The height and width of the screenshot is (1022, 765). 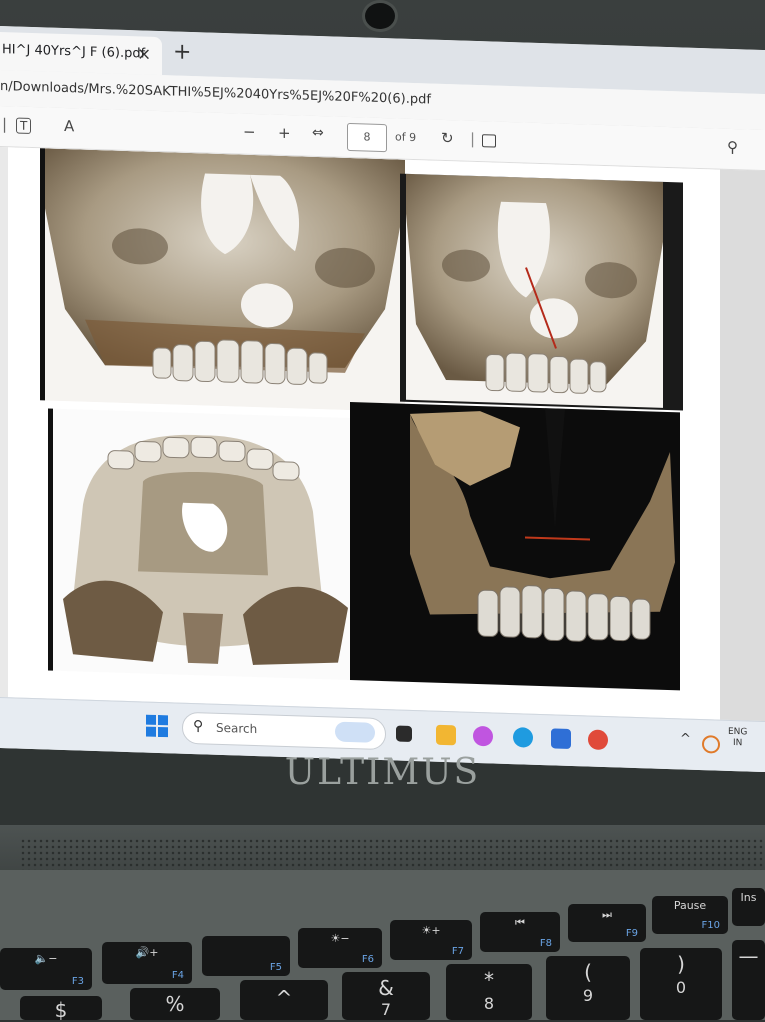 I want to click on read-aloud-icon: A, so click(x=69, y=126).